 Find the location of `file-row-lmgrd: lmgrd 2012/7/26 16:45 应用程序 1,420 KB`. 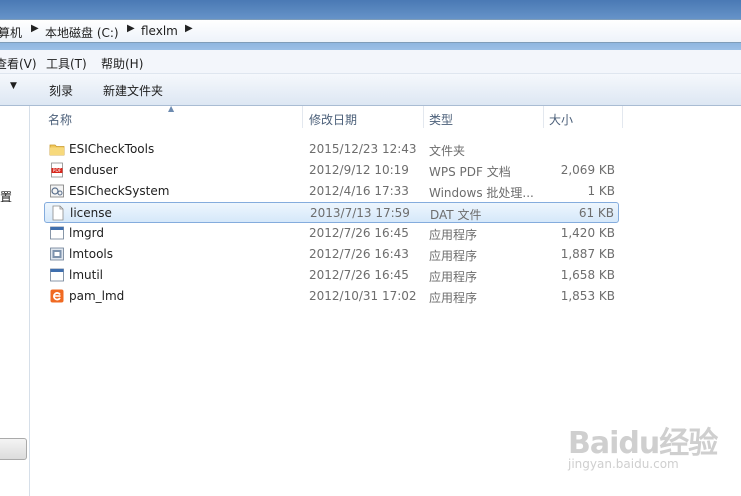

file-row-lmgrd: lmgrd 2012/7/26 16:45 应用程序 1,420 KB is located at coordinates (331, 233).